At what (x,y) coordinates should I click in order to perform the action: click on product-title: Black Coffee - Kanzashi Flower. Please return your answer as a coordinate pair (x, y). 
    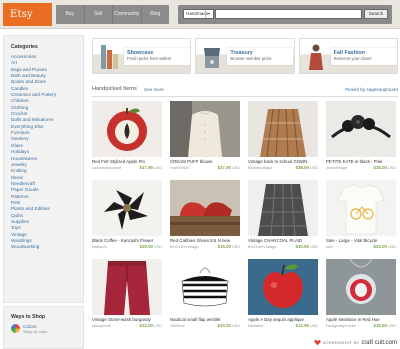
    Looking at the image, I should click on (127, 240).